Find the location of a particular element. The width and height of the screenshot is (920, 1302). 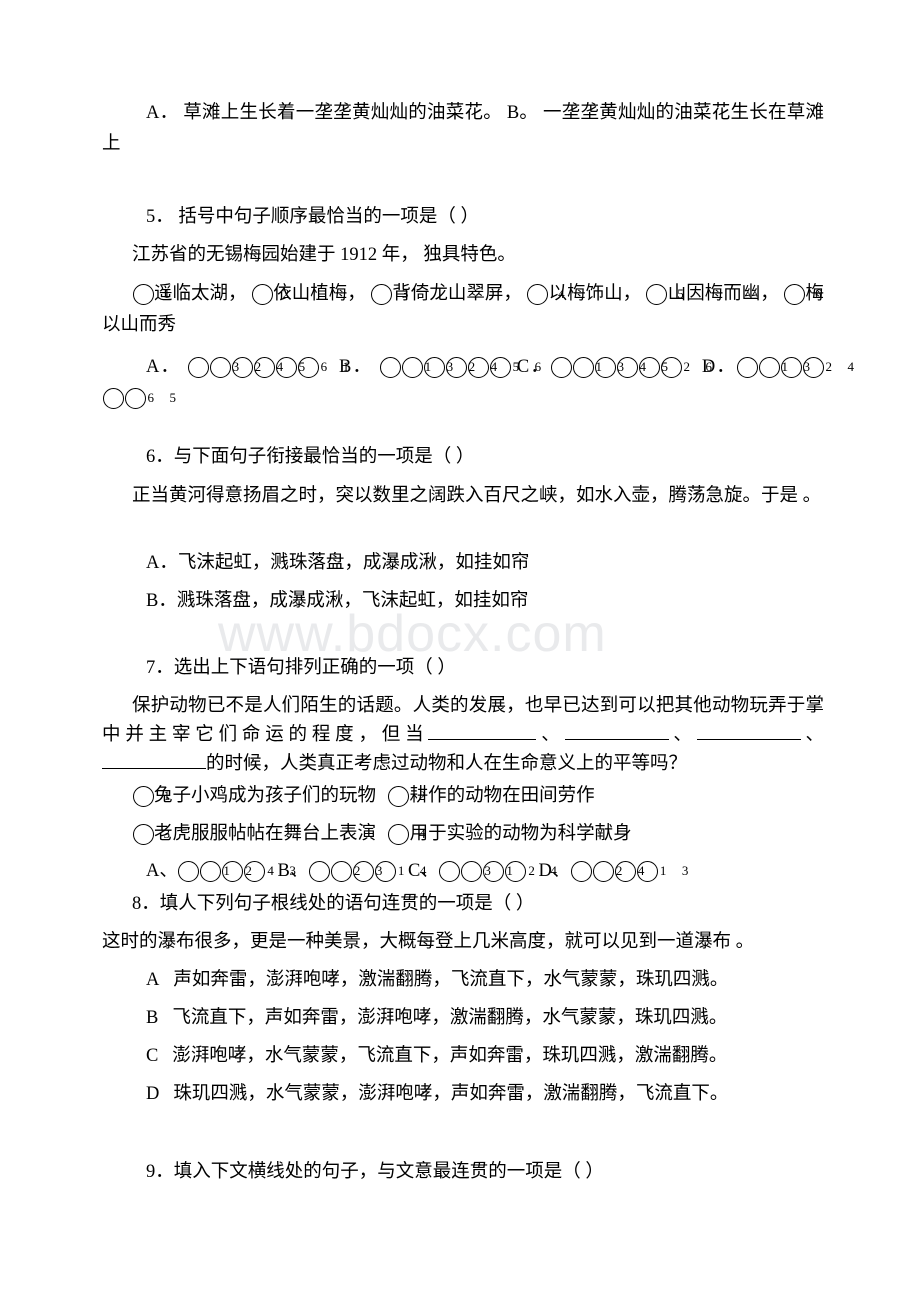

q7-item: 1兔子小鸡成为孩子们的玩物 is located at coordinates (254, 796).